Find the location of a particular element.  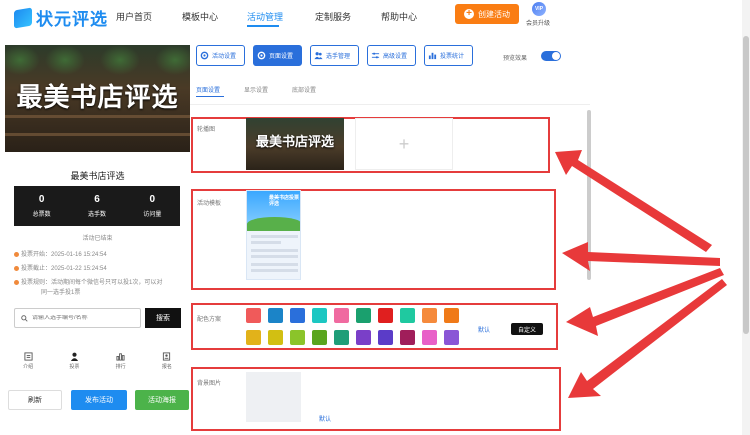

page-scrollbar-thumb is located at coordinates (746, 185).